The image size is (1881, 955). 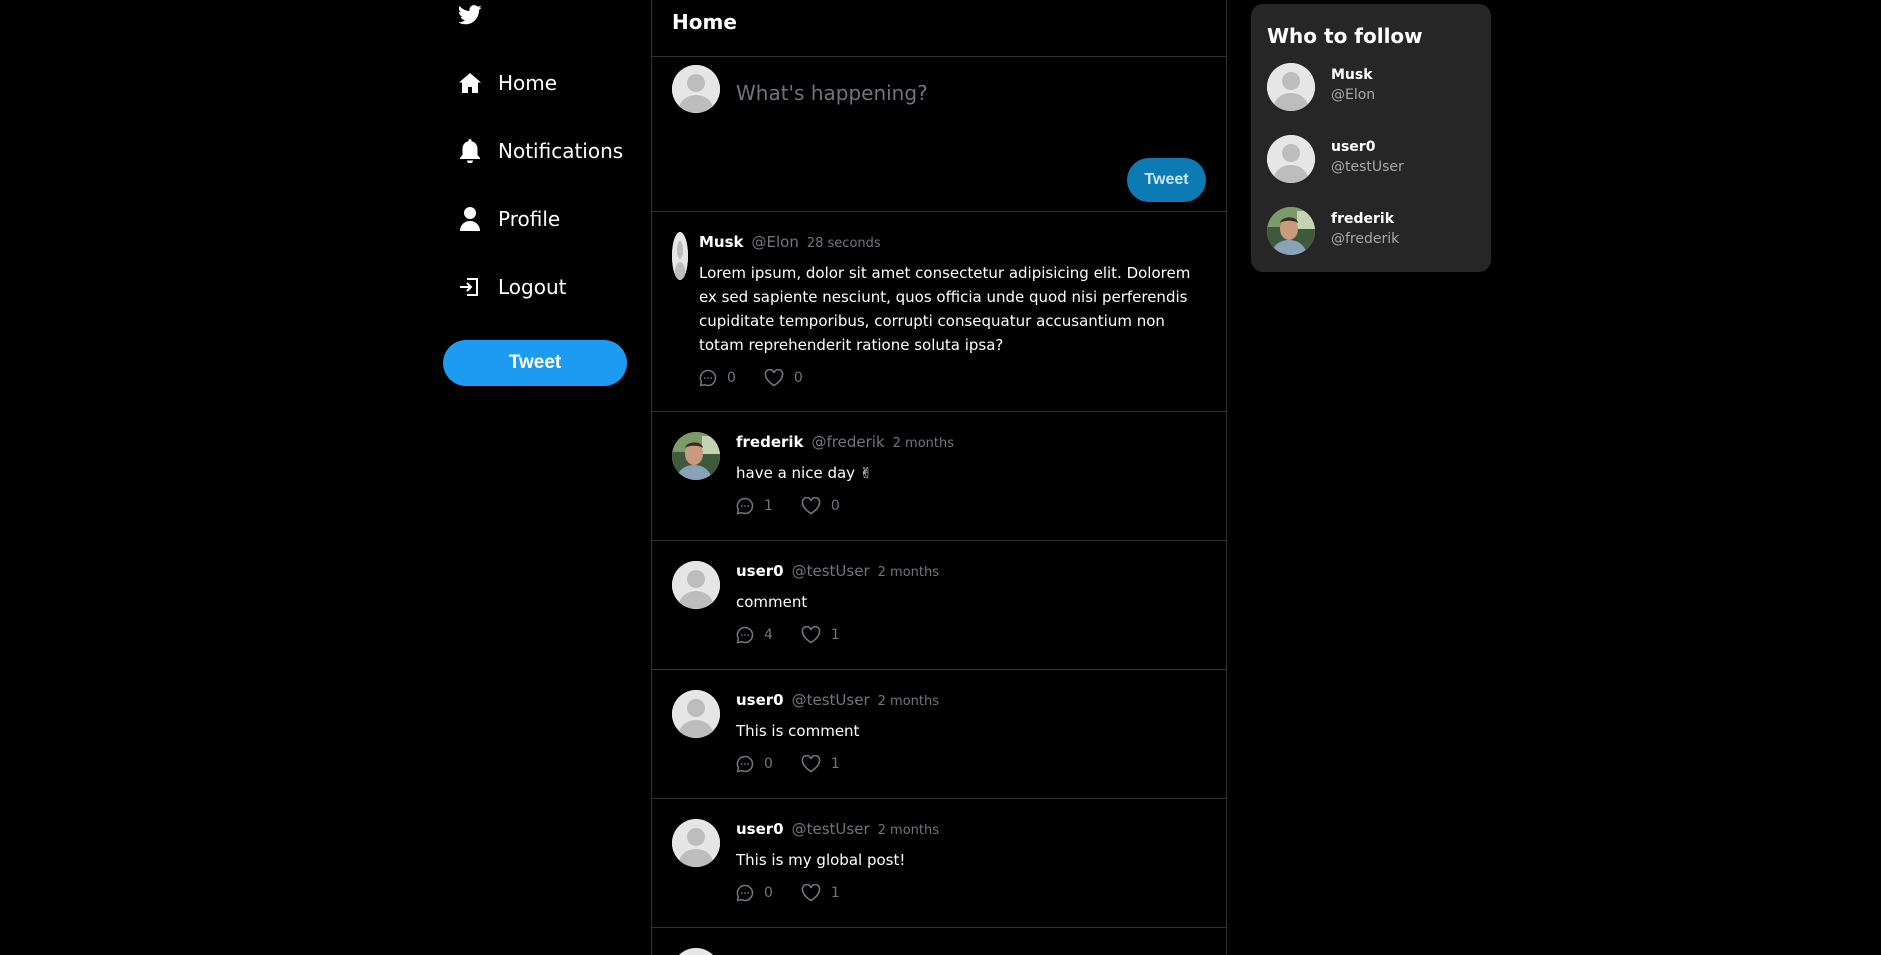 What do you see at coordinates (768, 506) in the screenshot?
I see `comment-count: 1` at bounding box center [768, 506].